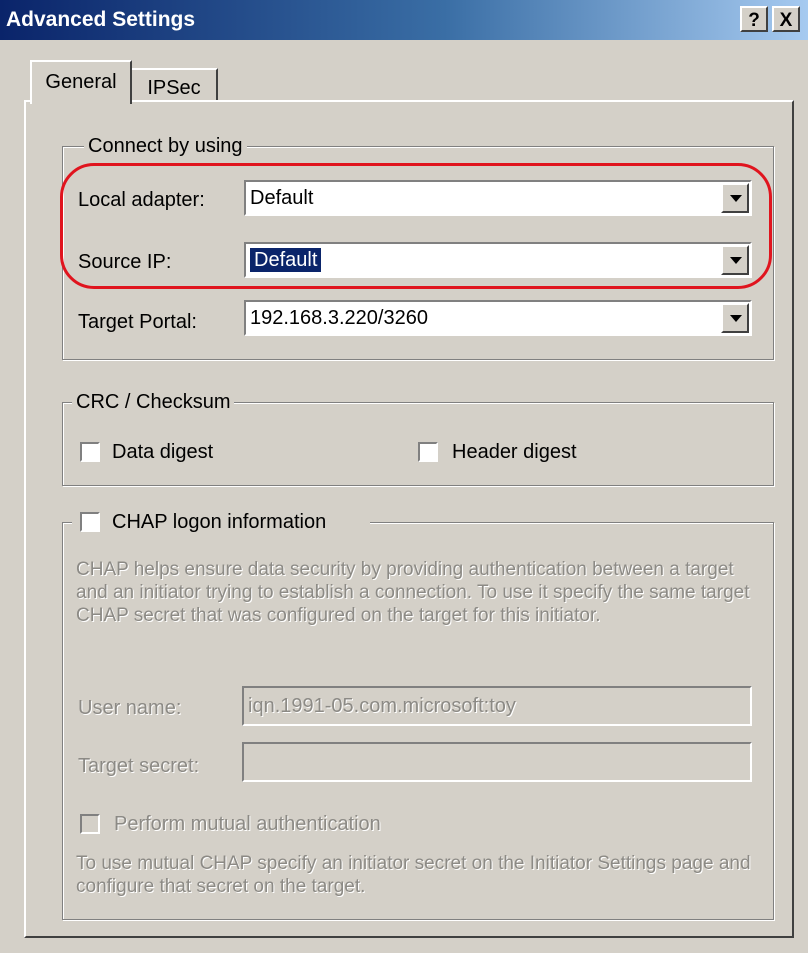  What do you see at coordinates (498, 198) in the screenshot?
I see `local-adapter-dropdown: Default` at bounding box center [498, 198].